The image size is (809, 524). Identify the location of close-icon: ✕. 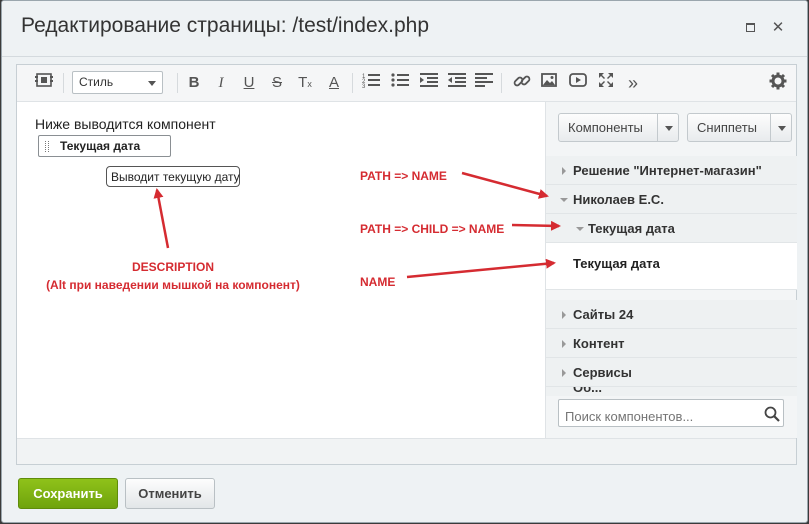
(778, 28).